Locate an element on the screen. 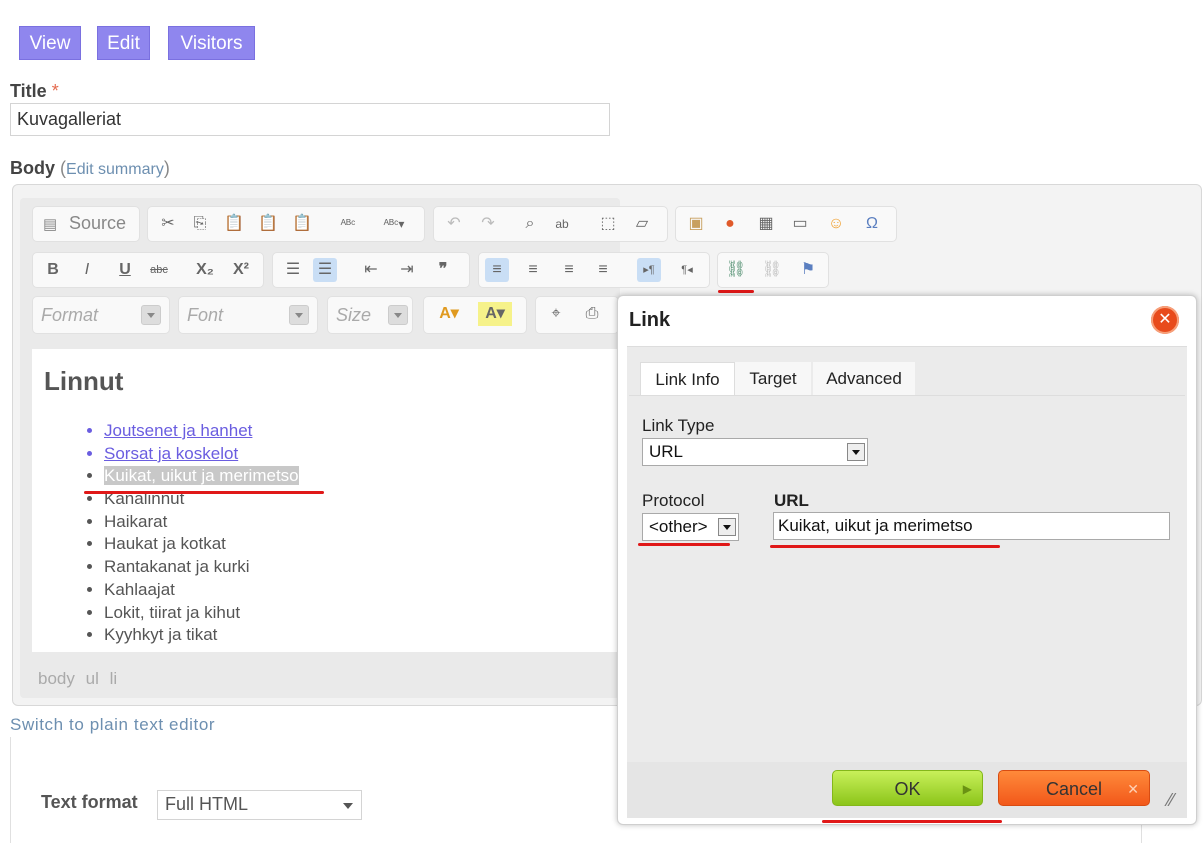 The height and width of the screenshot is (843, 1204). anchor-icon: ⚑ is located at coordinates (808, 270).